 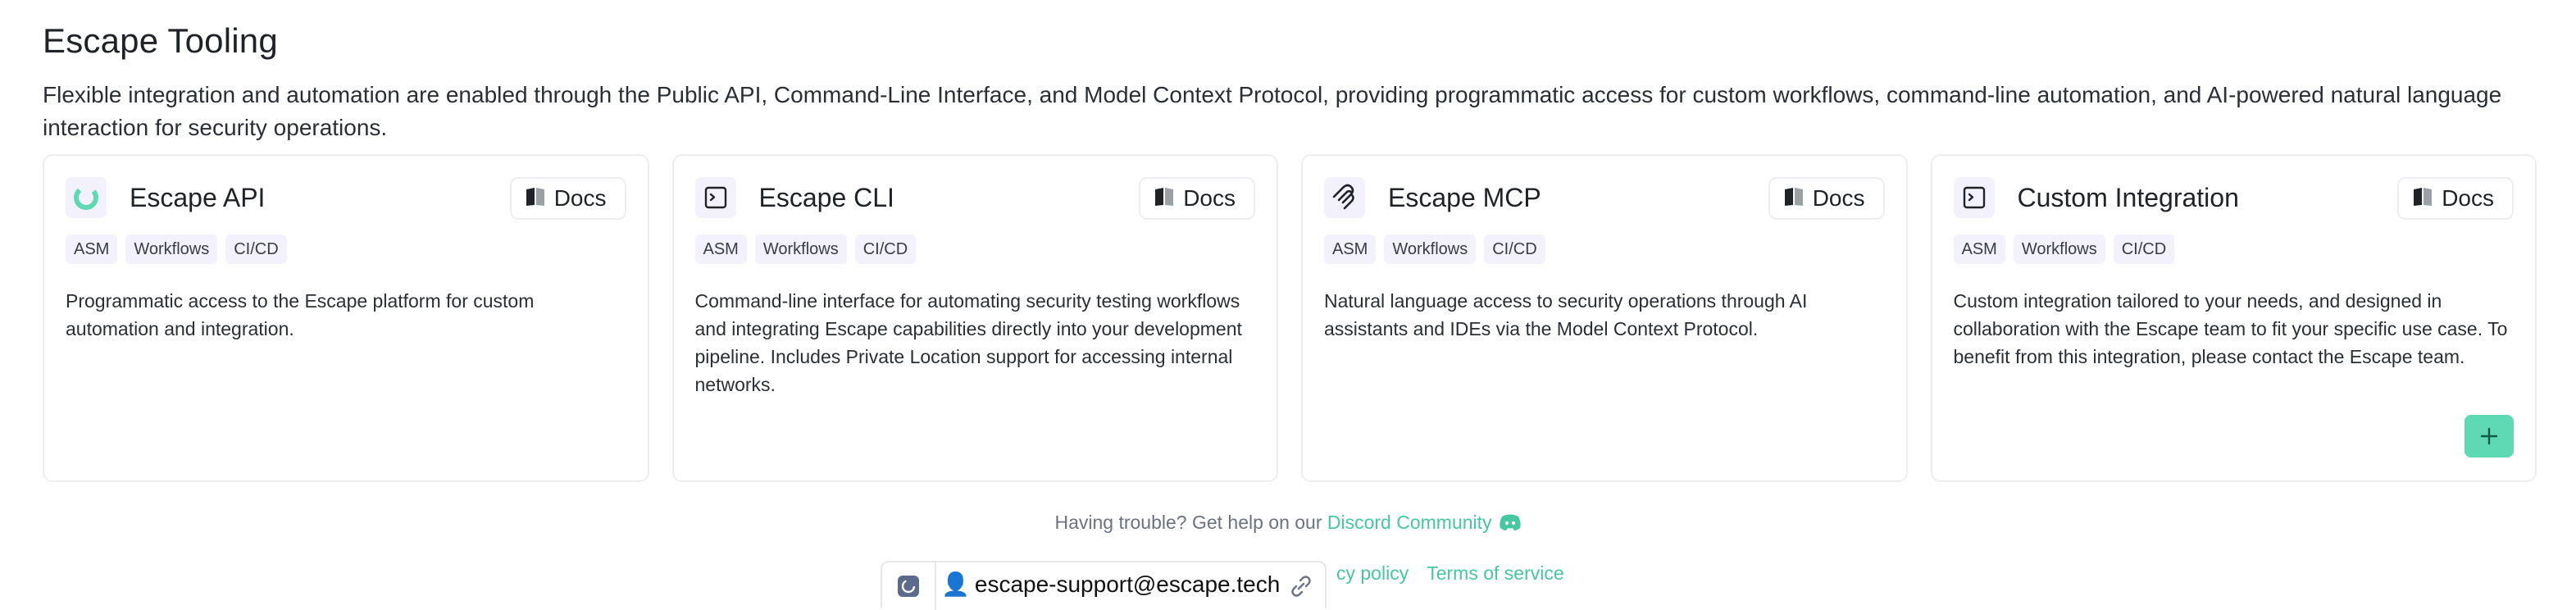 What do you see at coordinates (2128, 197) in the screenshot?
I see `card-title: Custom Integration` at bounding box center [2128, 197].